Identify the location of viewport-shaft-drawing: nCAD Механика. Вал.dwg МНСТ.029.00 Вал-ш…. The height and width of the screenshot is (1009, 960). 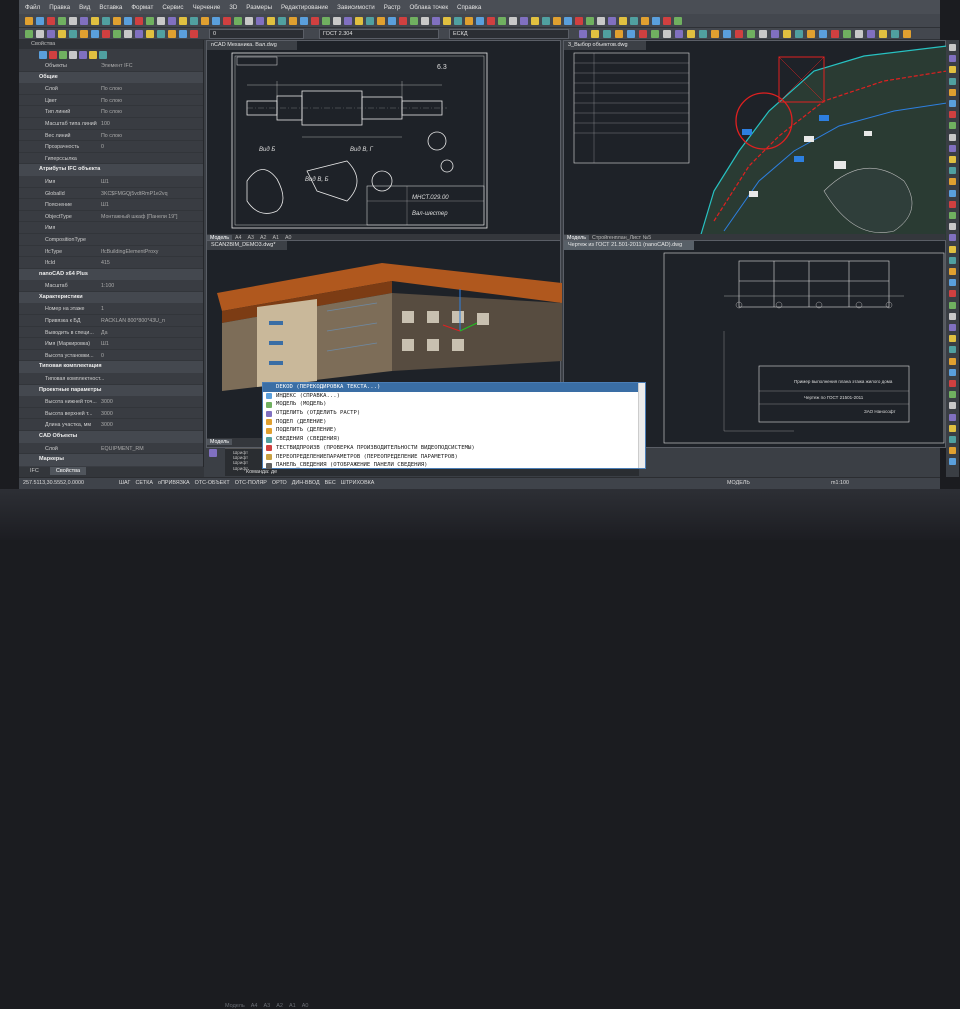
(383, 142).